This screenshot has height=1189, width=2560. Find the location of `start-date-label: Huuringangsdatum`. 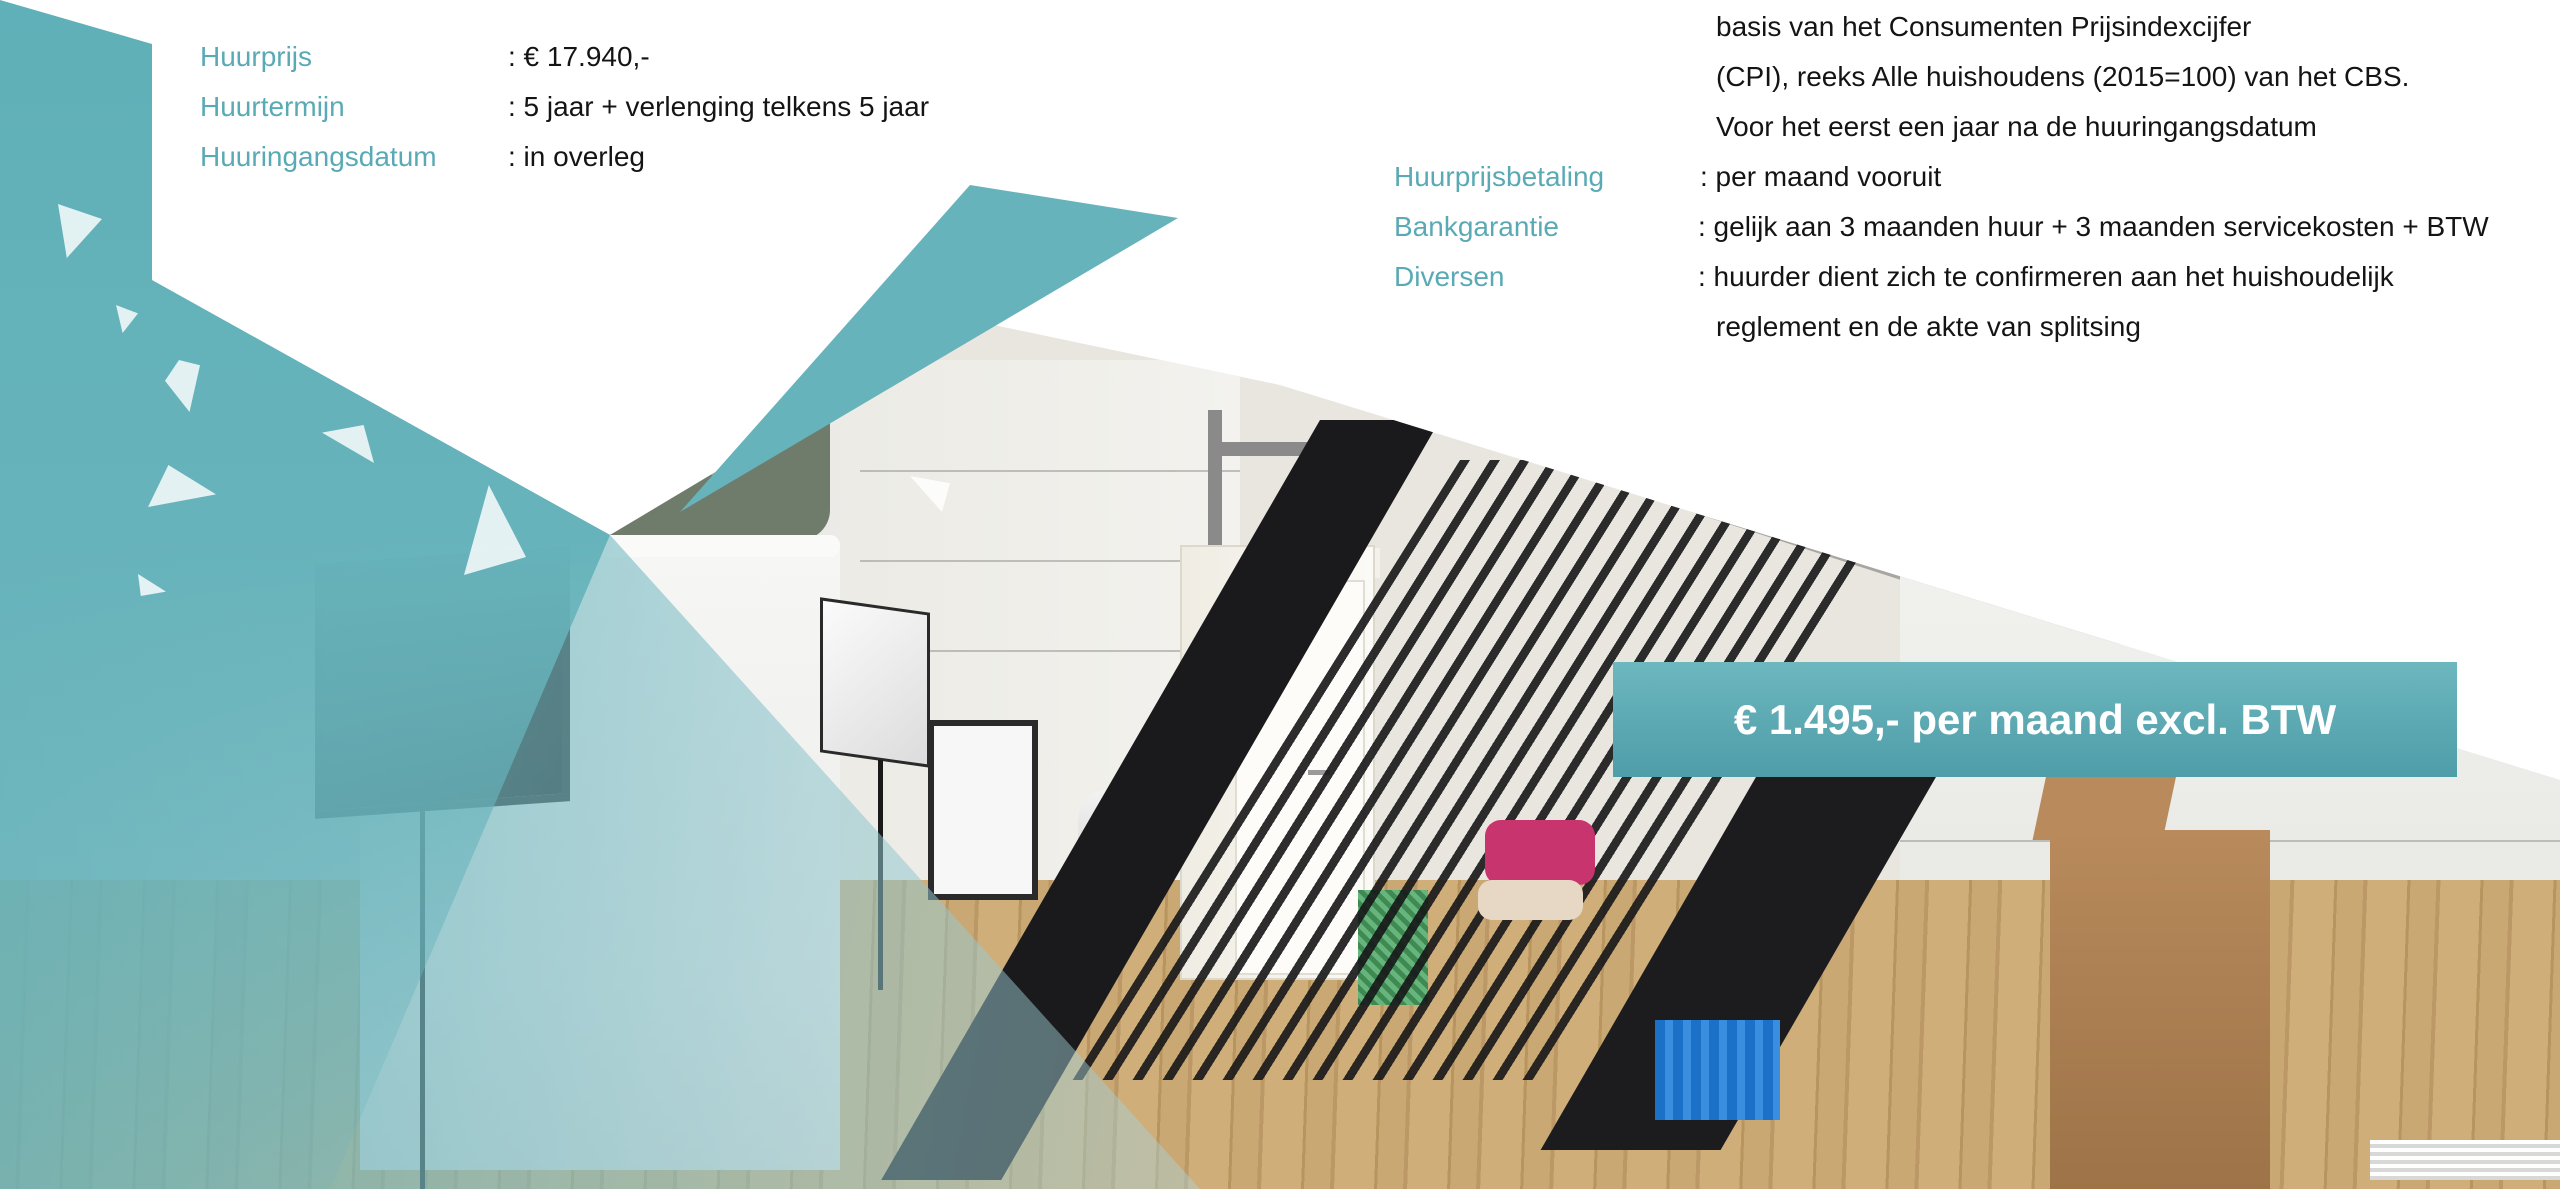

start-date-label: Huuringangsdatum is located at coordinates (318, 156).